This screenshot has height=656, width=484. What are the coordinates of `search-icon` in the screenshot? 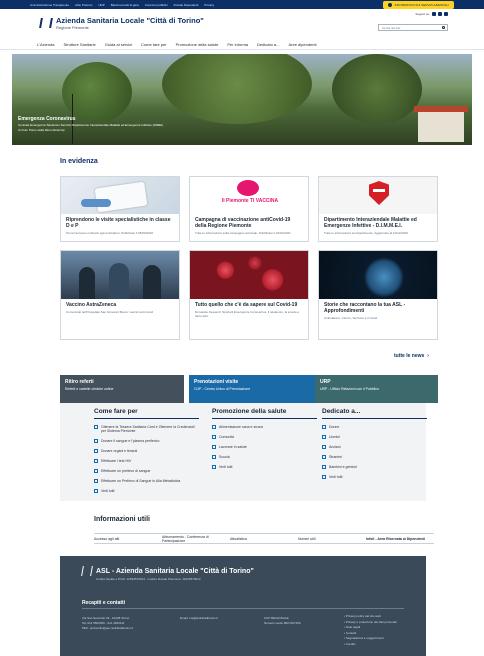 It's located at (443, 27).